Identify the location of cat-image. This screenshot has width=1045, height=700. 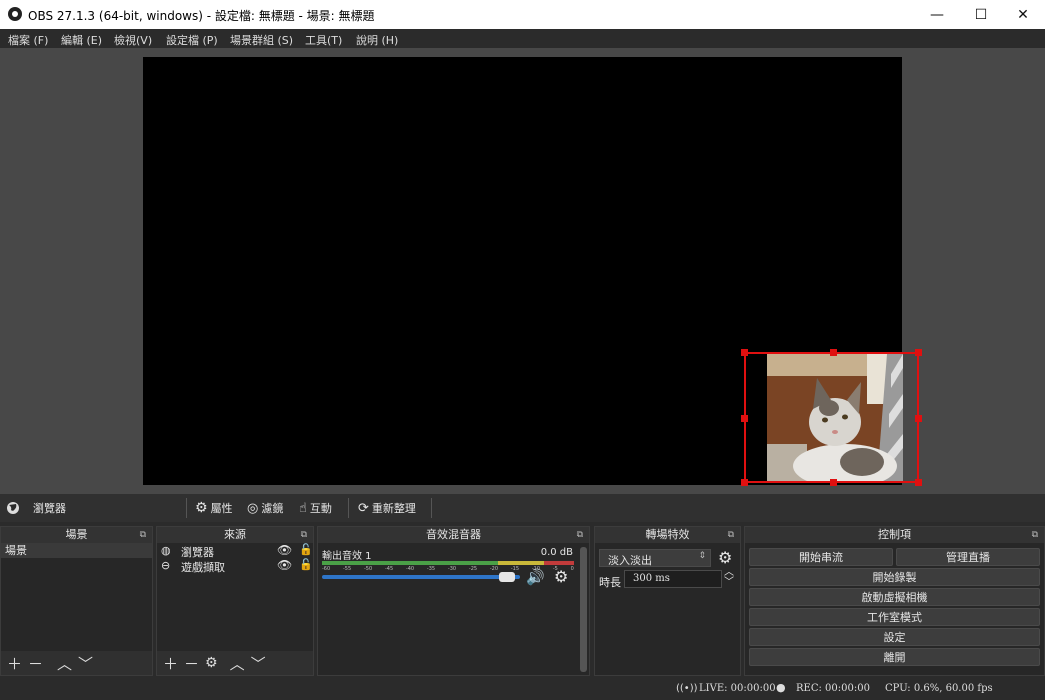
(835, 417).